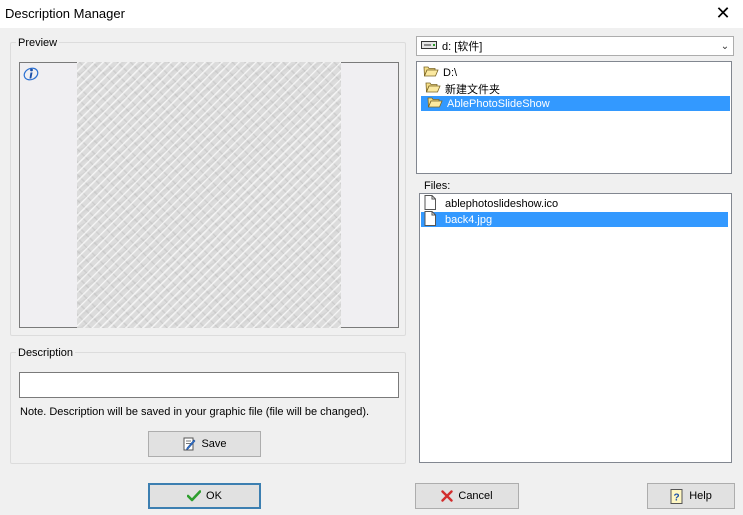 The image size is (743, 515). I want to click on file-item-label: ablephotoslideshow.ico, so click(502, 203).